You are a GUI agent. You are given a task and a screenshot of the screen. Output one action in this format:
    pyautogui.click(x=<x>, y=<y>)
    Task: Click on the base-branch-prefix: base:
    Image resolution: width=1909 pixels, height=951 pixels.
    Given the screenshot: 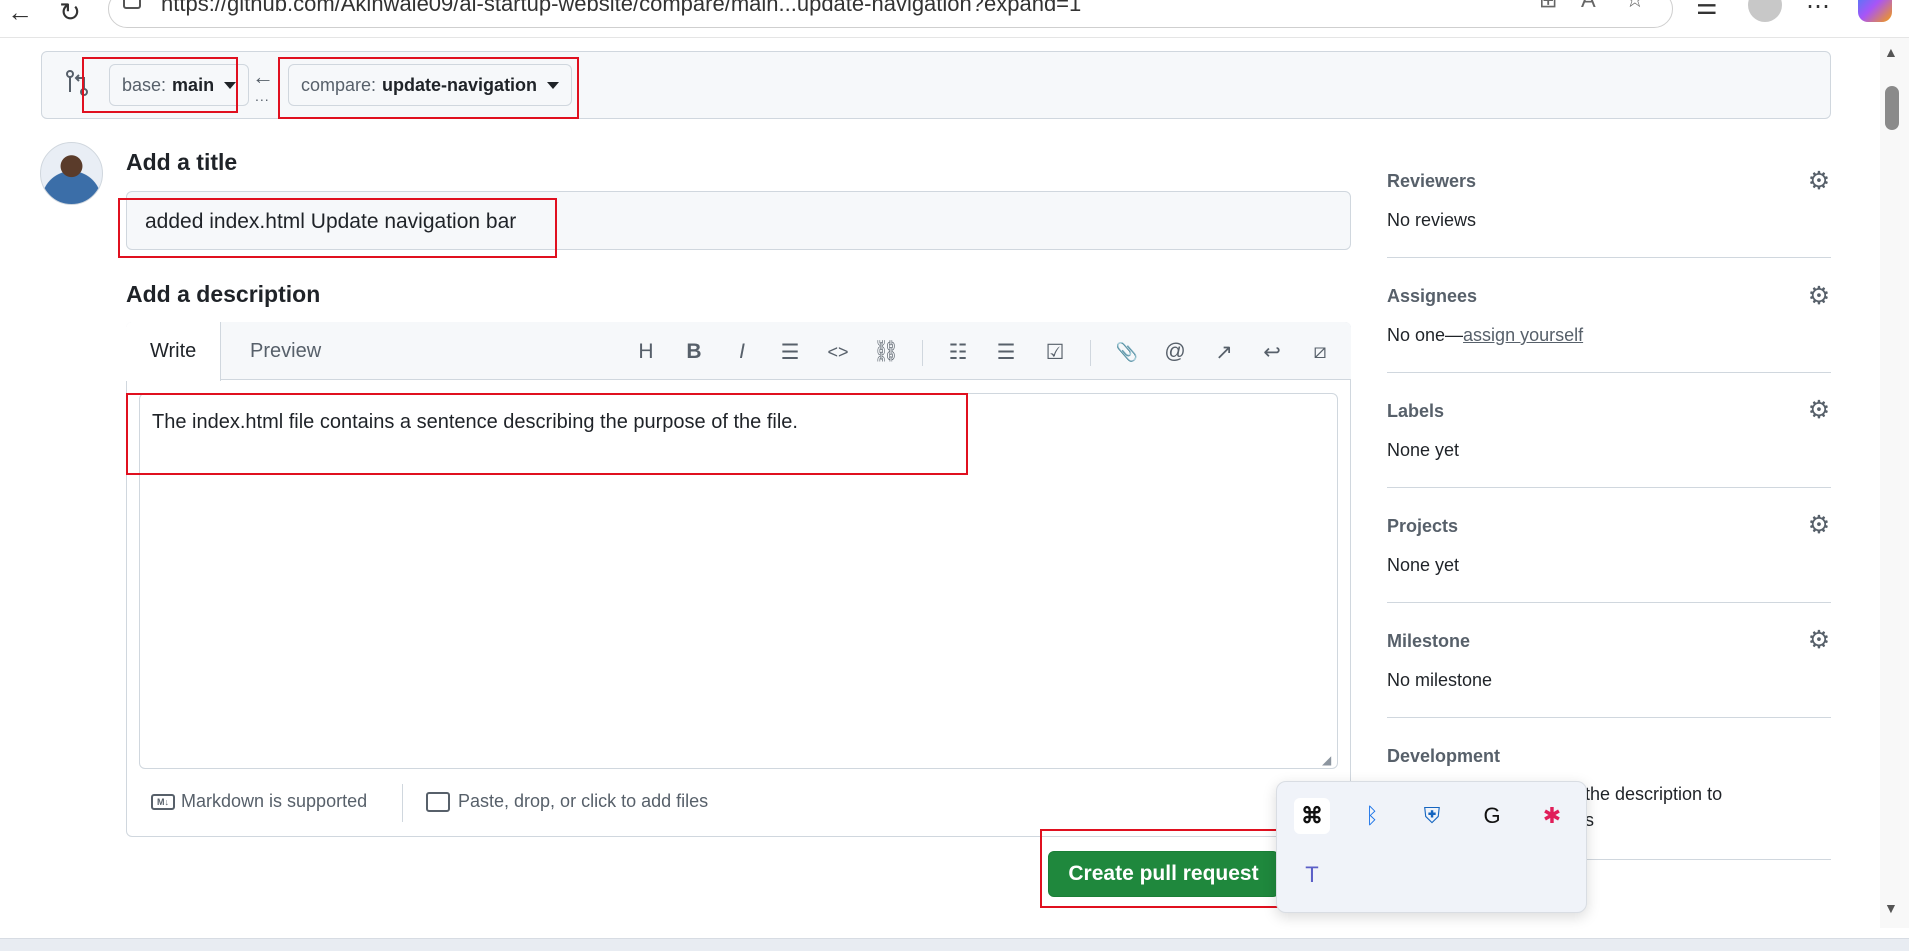 What is the action you would take?
    pyautogui.click(x=144, y=84)
    